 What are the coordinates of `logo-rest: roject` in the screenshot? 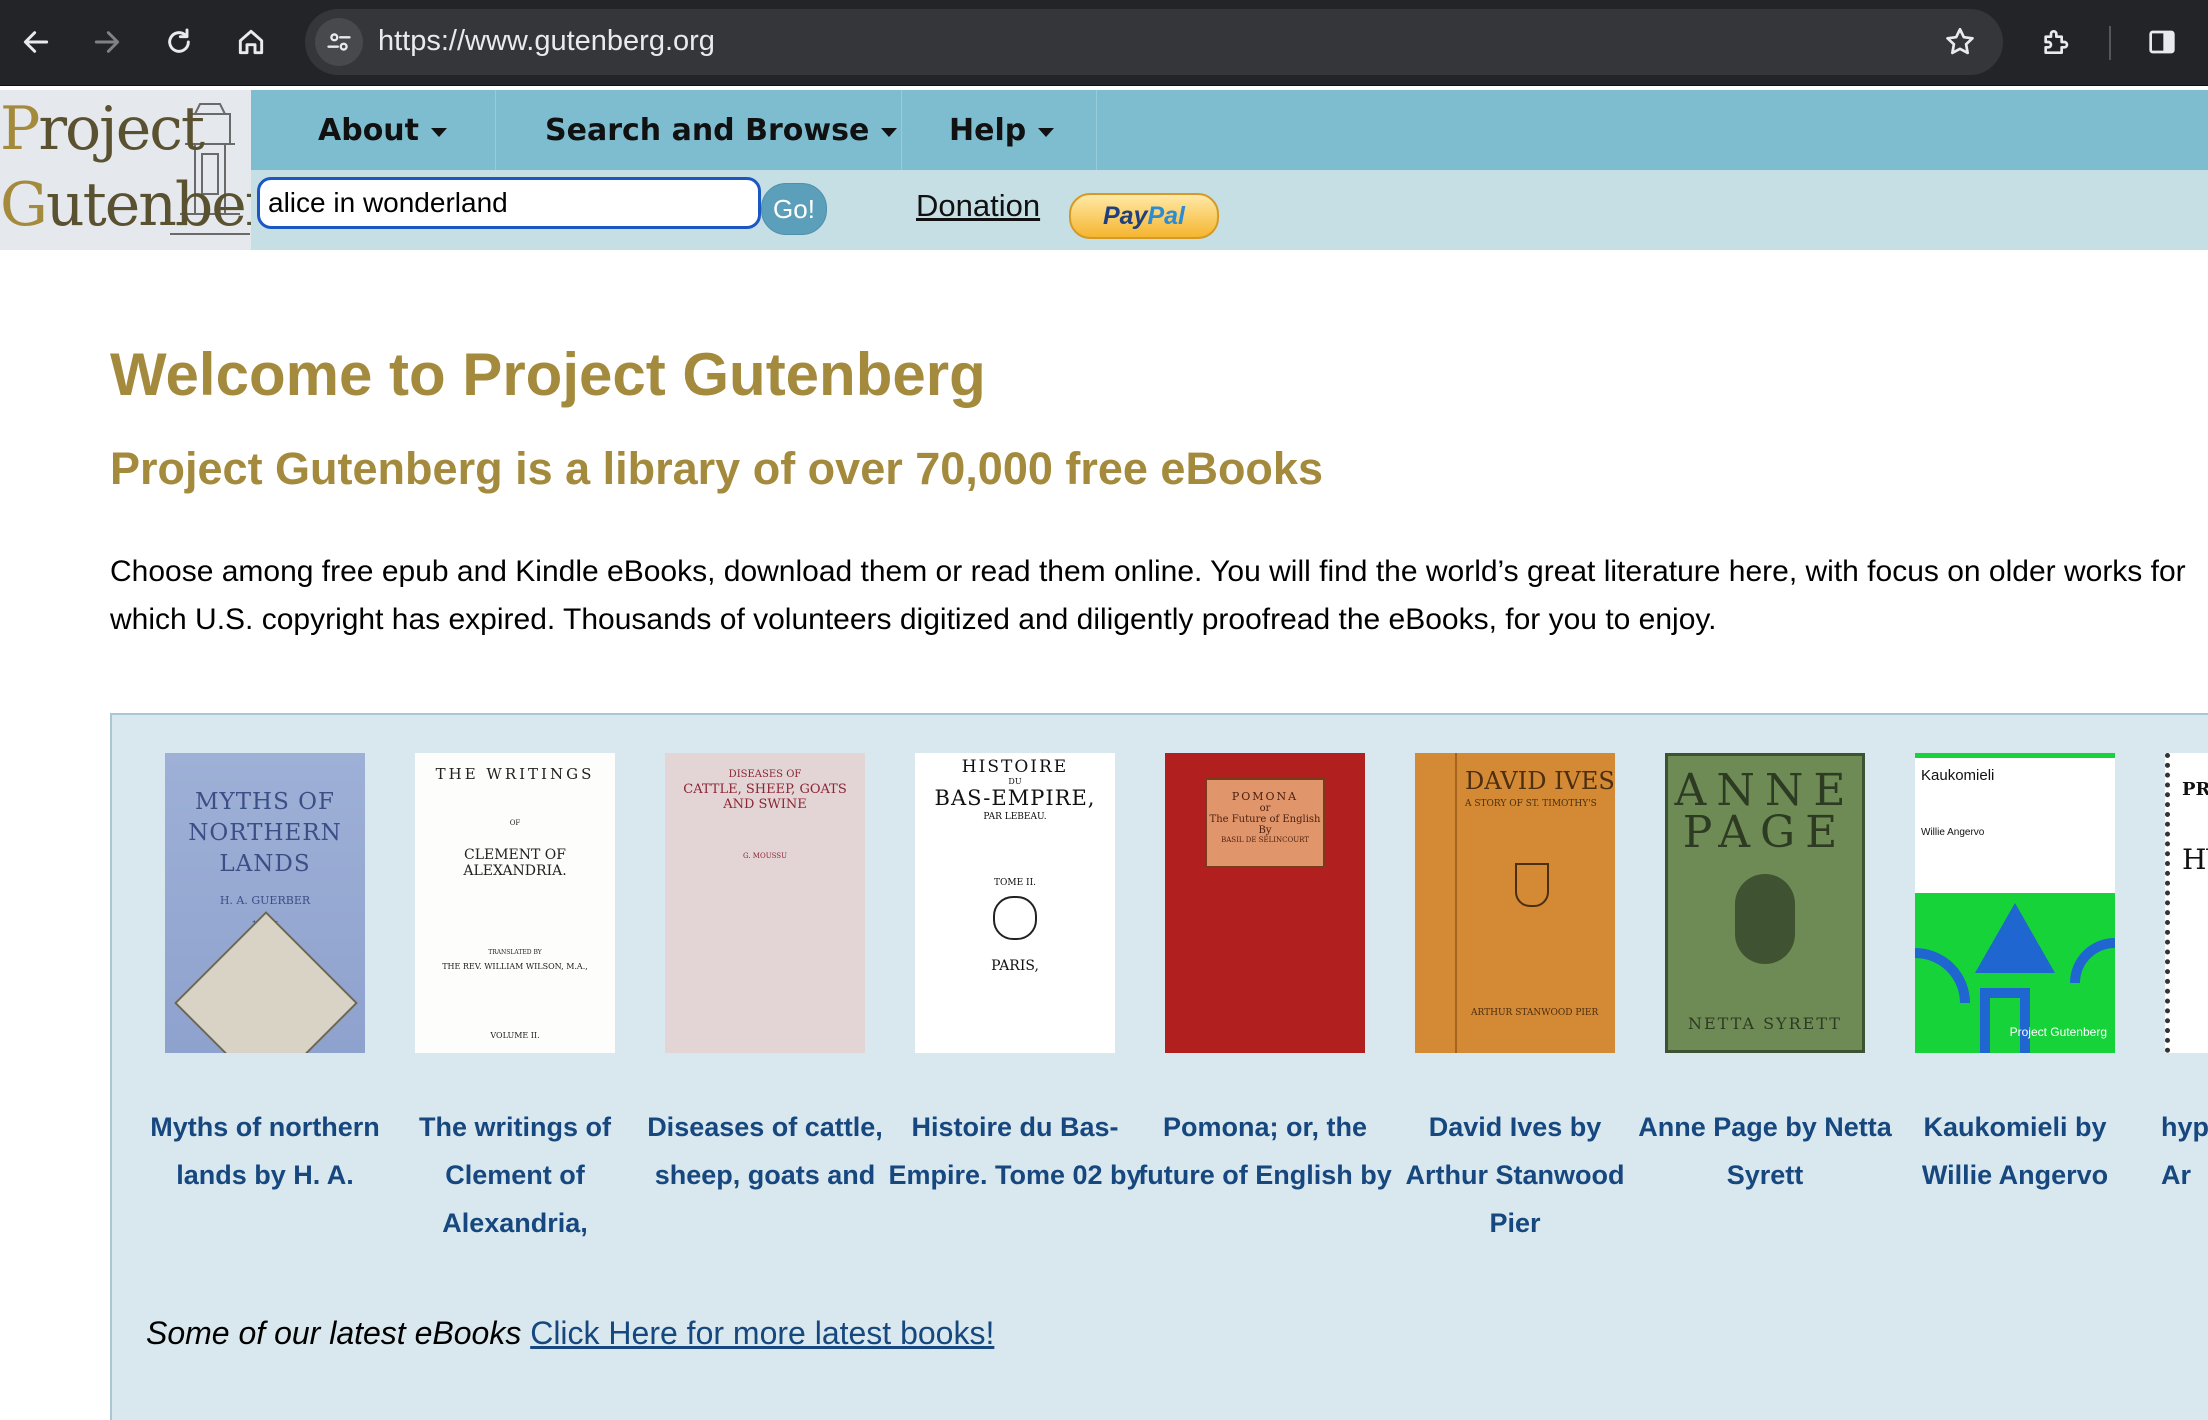 It's located at (121, 129).